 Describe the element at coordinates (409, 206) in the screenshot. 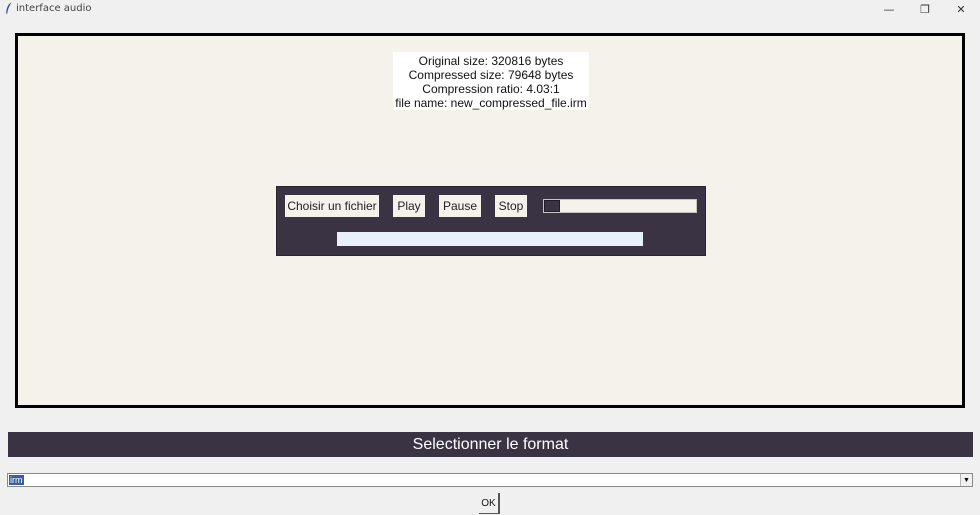

I see `play-button: Play` at that location.